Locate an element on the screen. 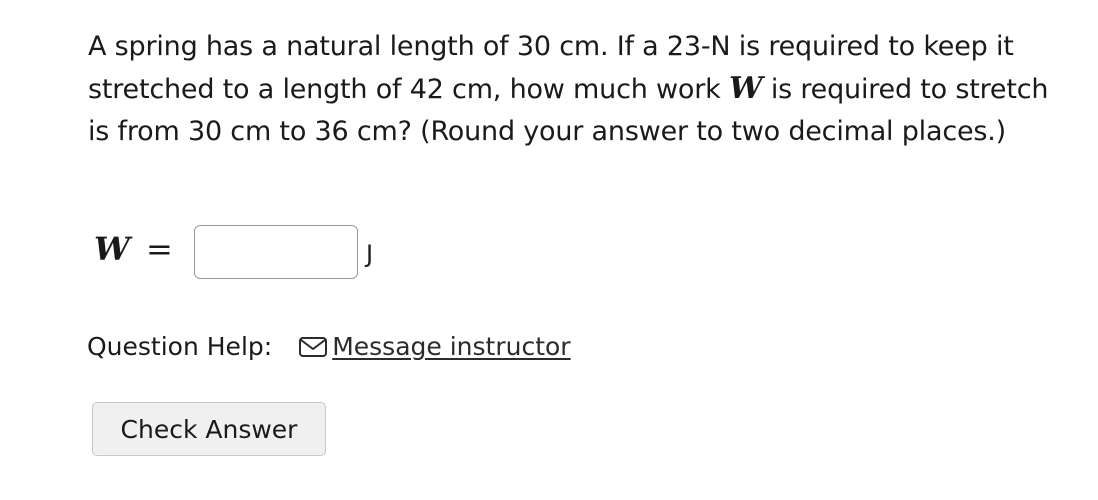  check-answer-button: Check Answer is located at coordinates (209, 429).